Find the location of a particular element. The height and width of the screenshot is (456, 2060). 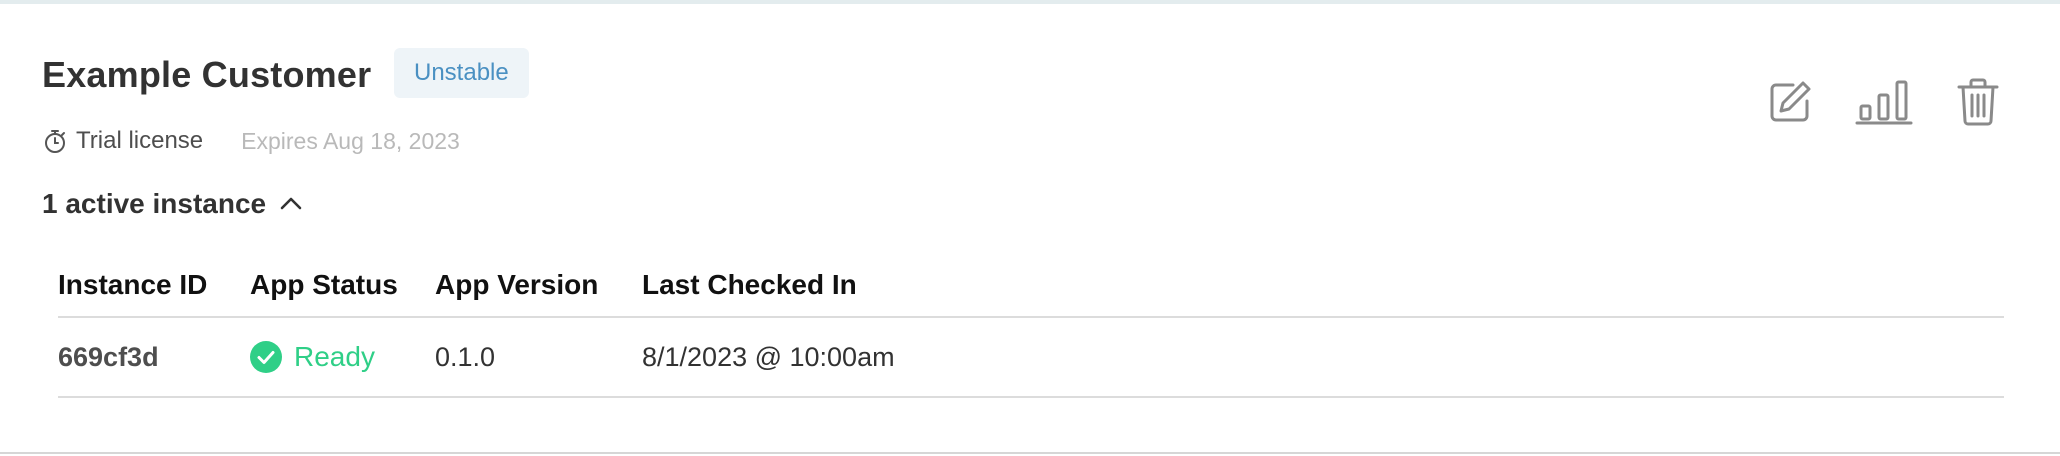

instance-id: 669cf3d is located at coordinates (154, 357).